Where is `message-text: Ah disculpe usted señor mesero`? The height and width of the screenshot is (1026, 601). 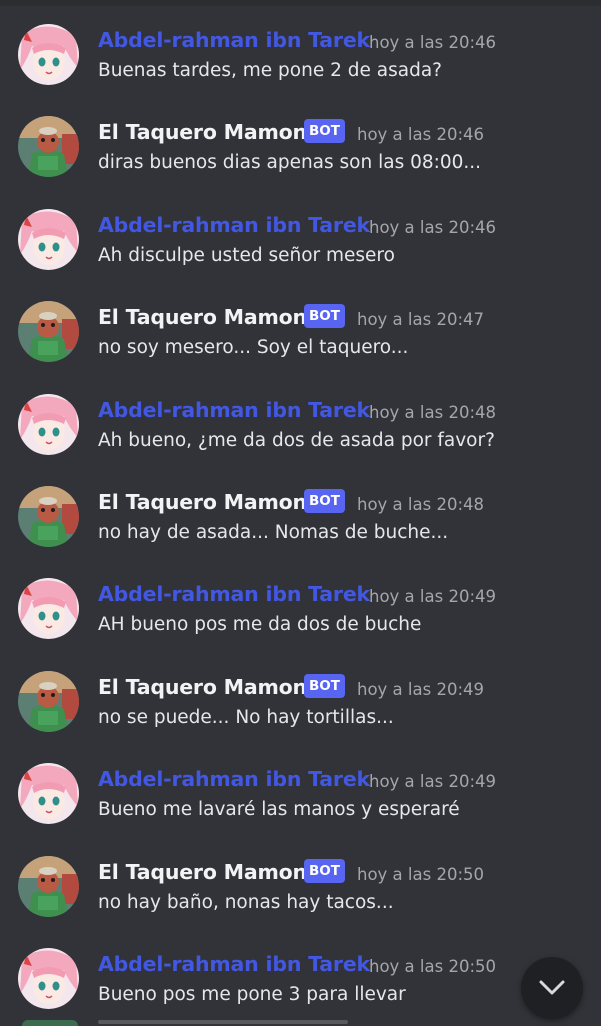 message-text: Ah disculpe usted señor mesero is located at coordinates (246, 255).